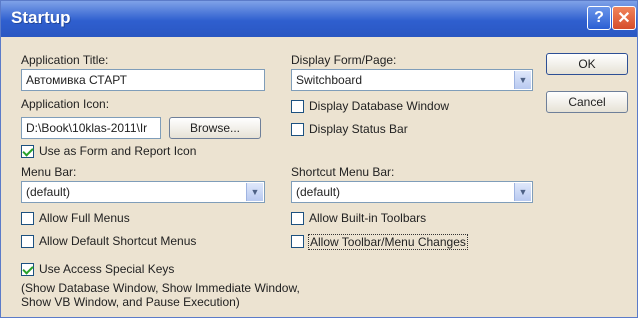 The width and height of the screenshot is (638, 318). I want to click on title-bar: Startup ? ✕, so click(319, 19).